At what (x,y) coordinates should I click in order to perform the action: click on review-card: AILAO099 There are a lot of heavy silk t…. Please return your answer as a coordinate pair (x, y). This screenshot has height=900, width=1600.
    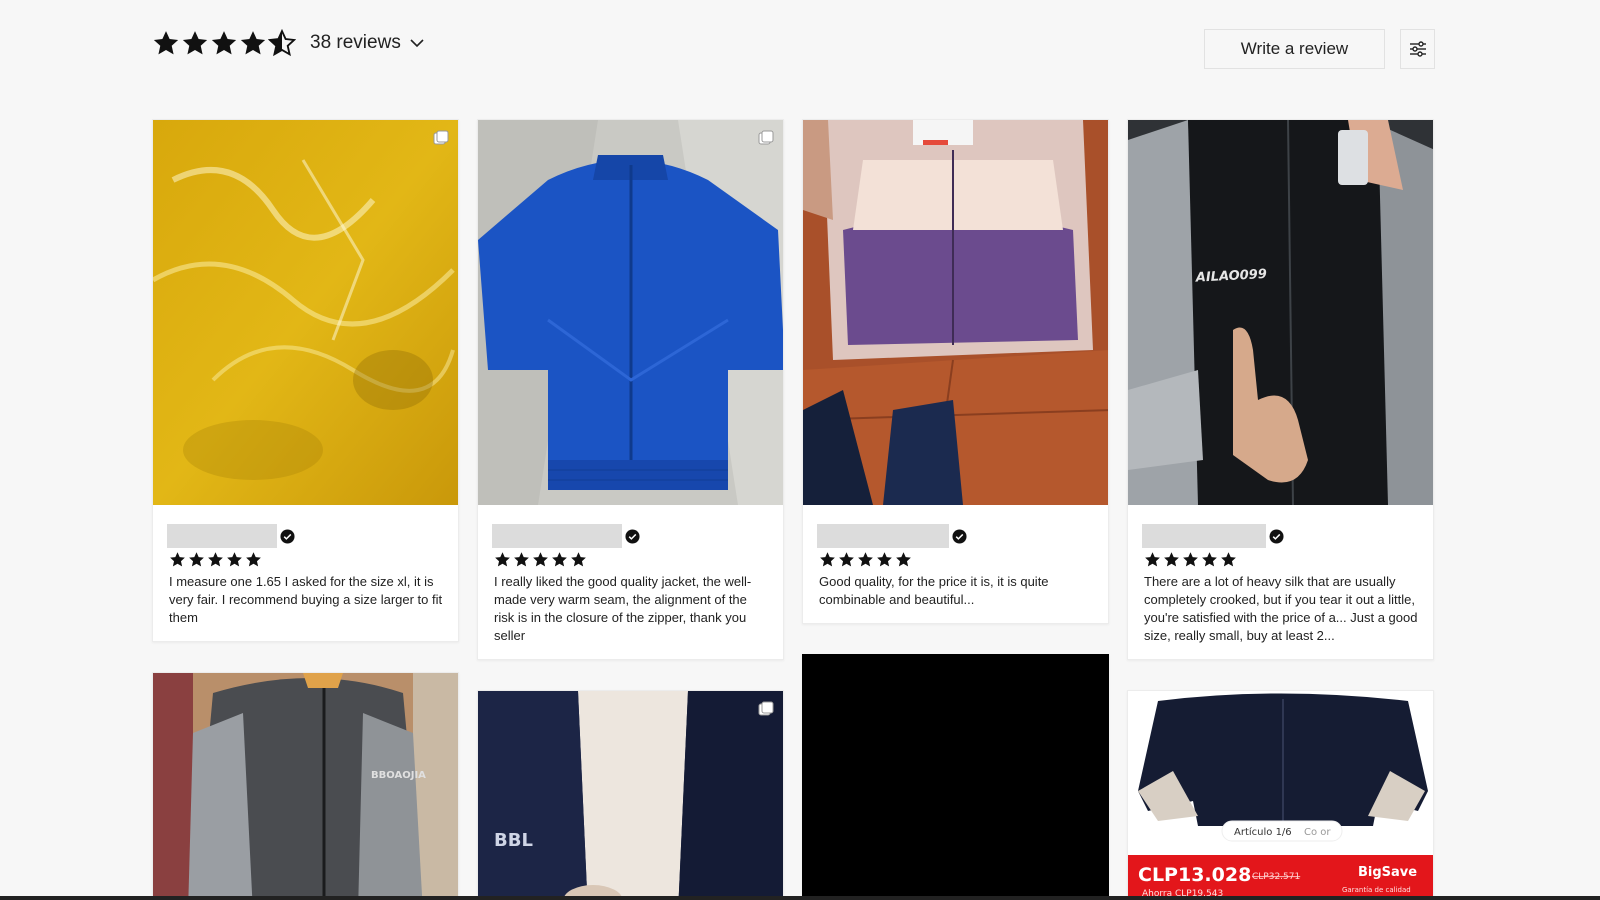
    Looking at the image, I should click on (1280, 389).